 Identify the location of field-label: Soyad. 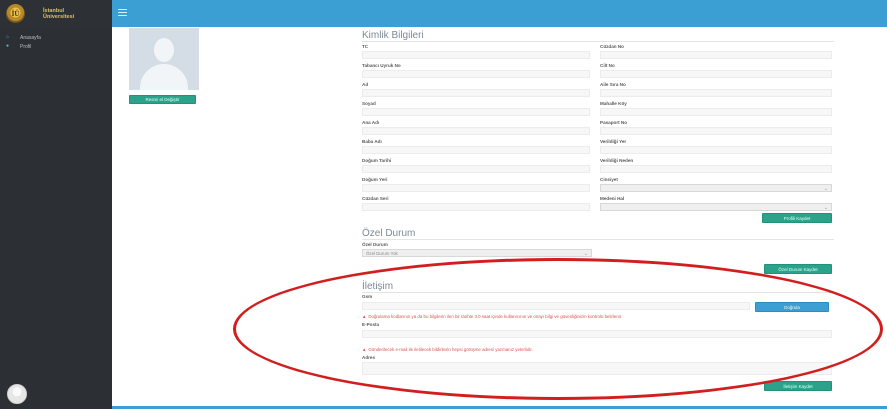
(369, 103).